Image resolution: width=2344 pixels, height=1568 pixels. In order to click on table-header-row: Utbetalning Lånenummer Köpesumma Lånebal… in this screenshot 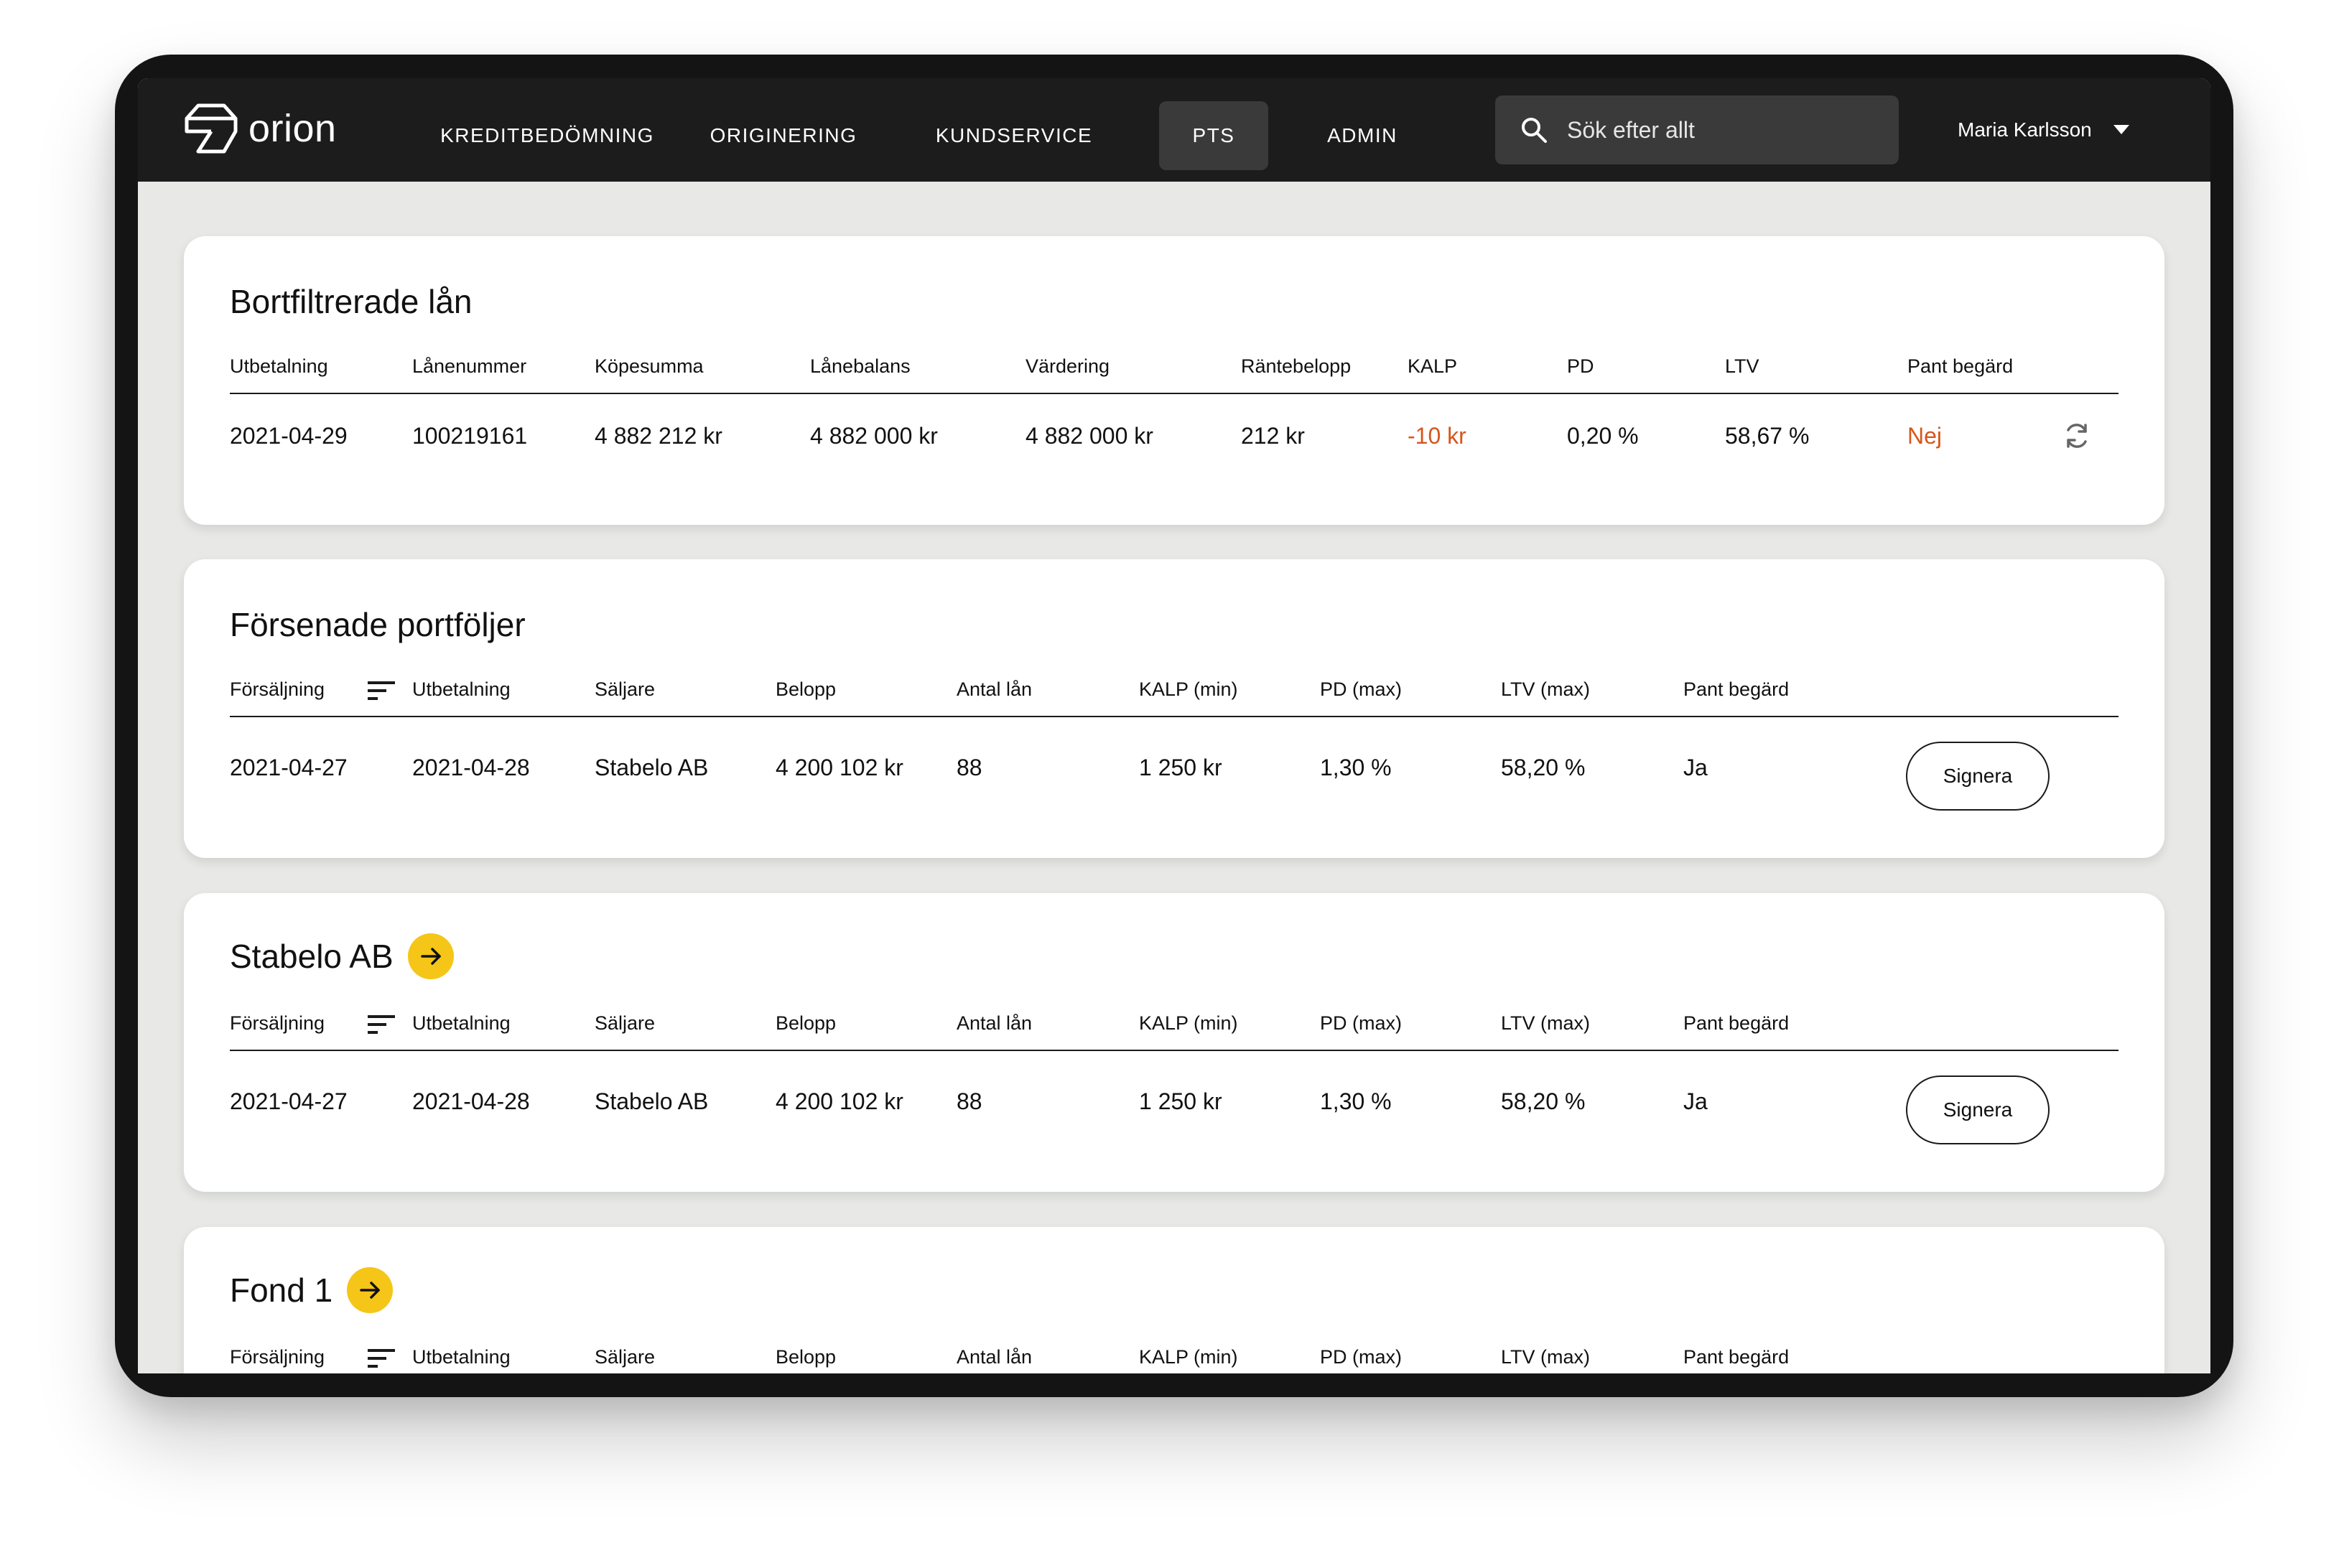, I will do `click(1174, 372)`.